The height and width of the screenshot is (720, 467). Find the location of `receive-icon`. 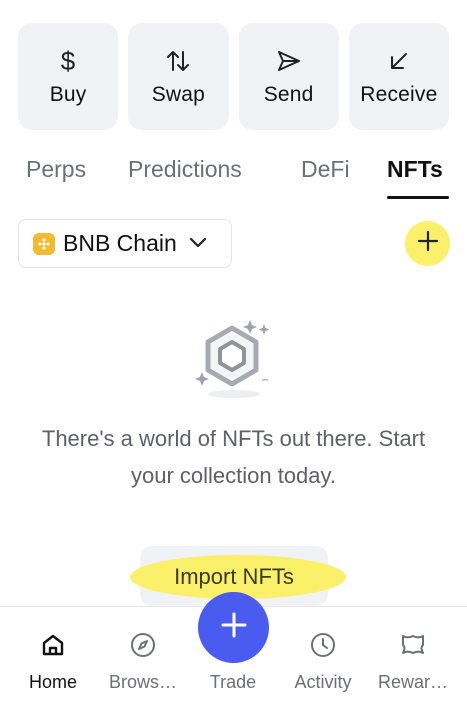

receive-icon is located at coordinates (399, 61).